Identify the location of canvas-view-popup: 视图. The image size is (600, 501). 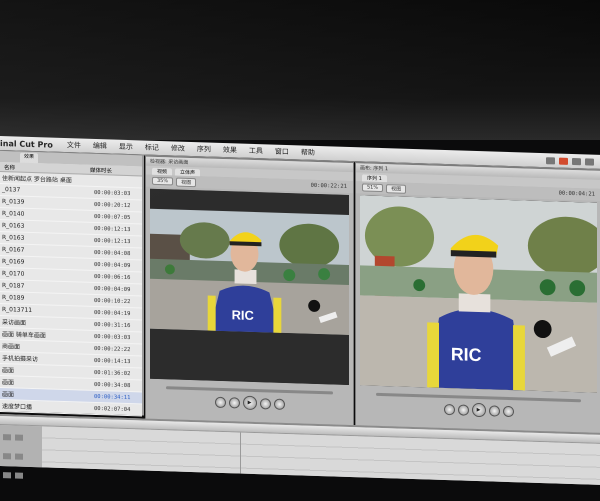
(396, 188).